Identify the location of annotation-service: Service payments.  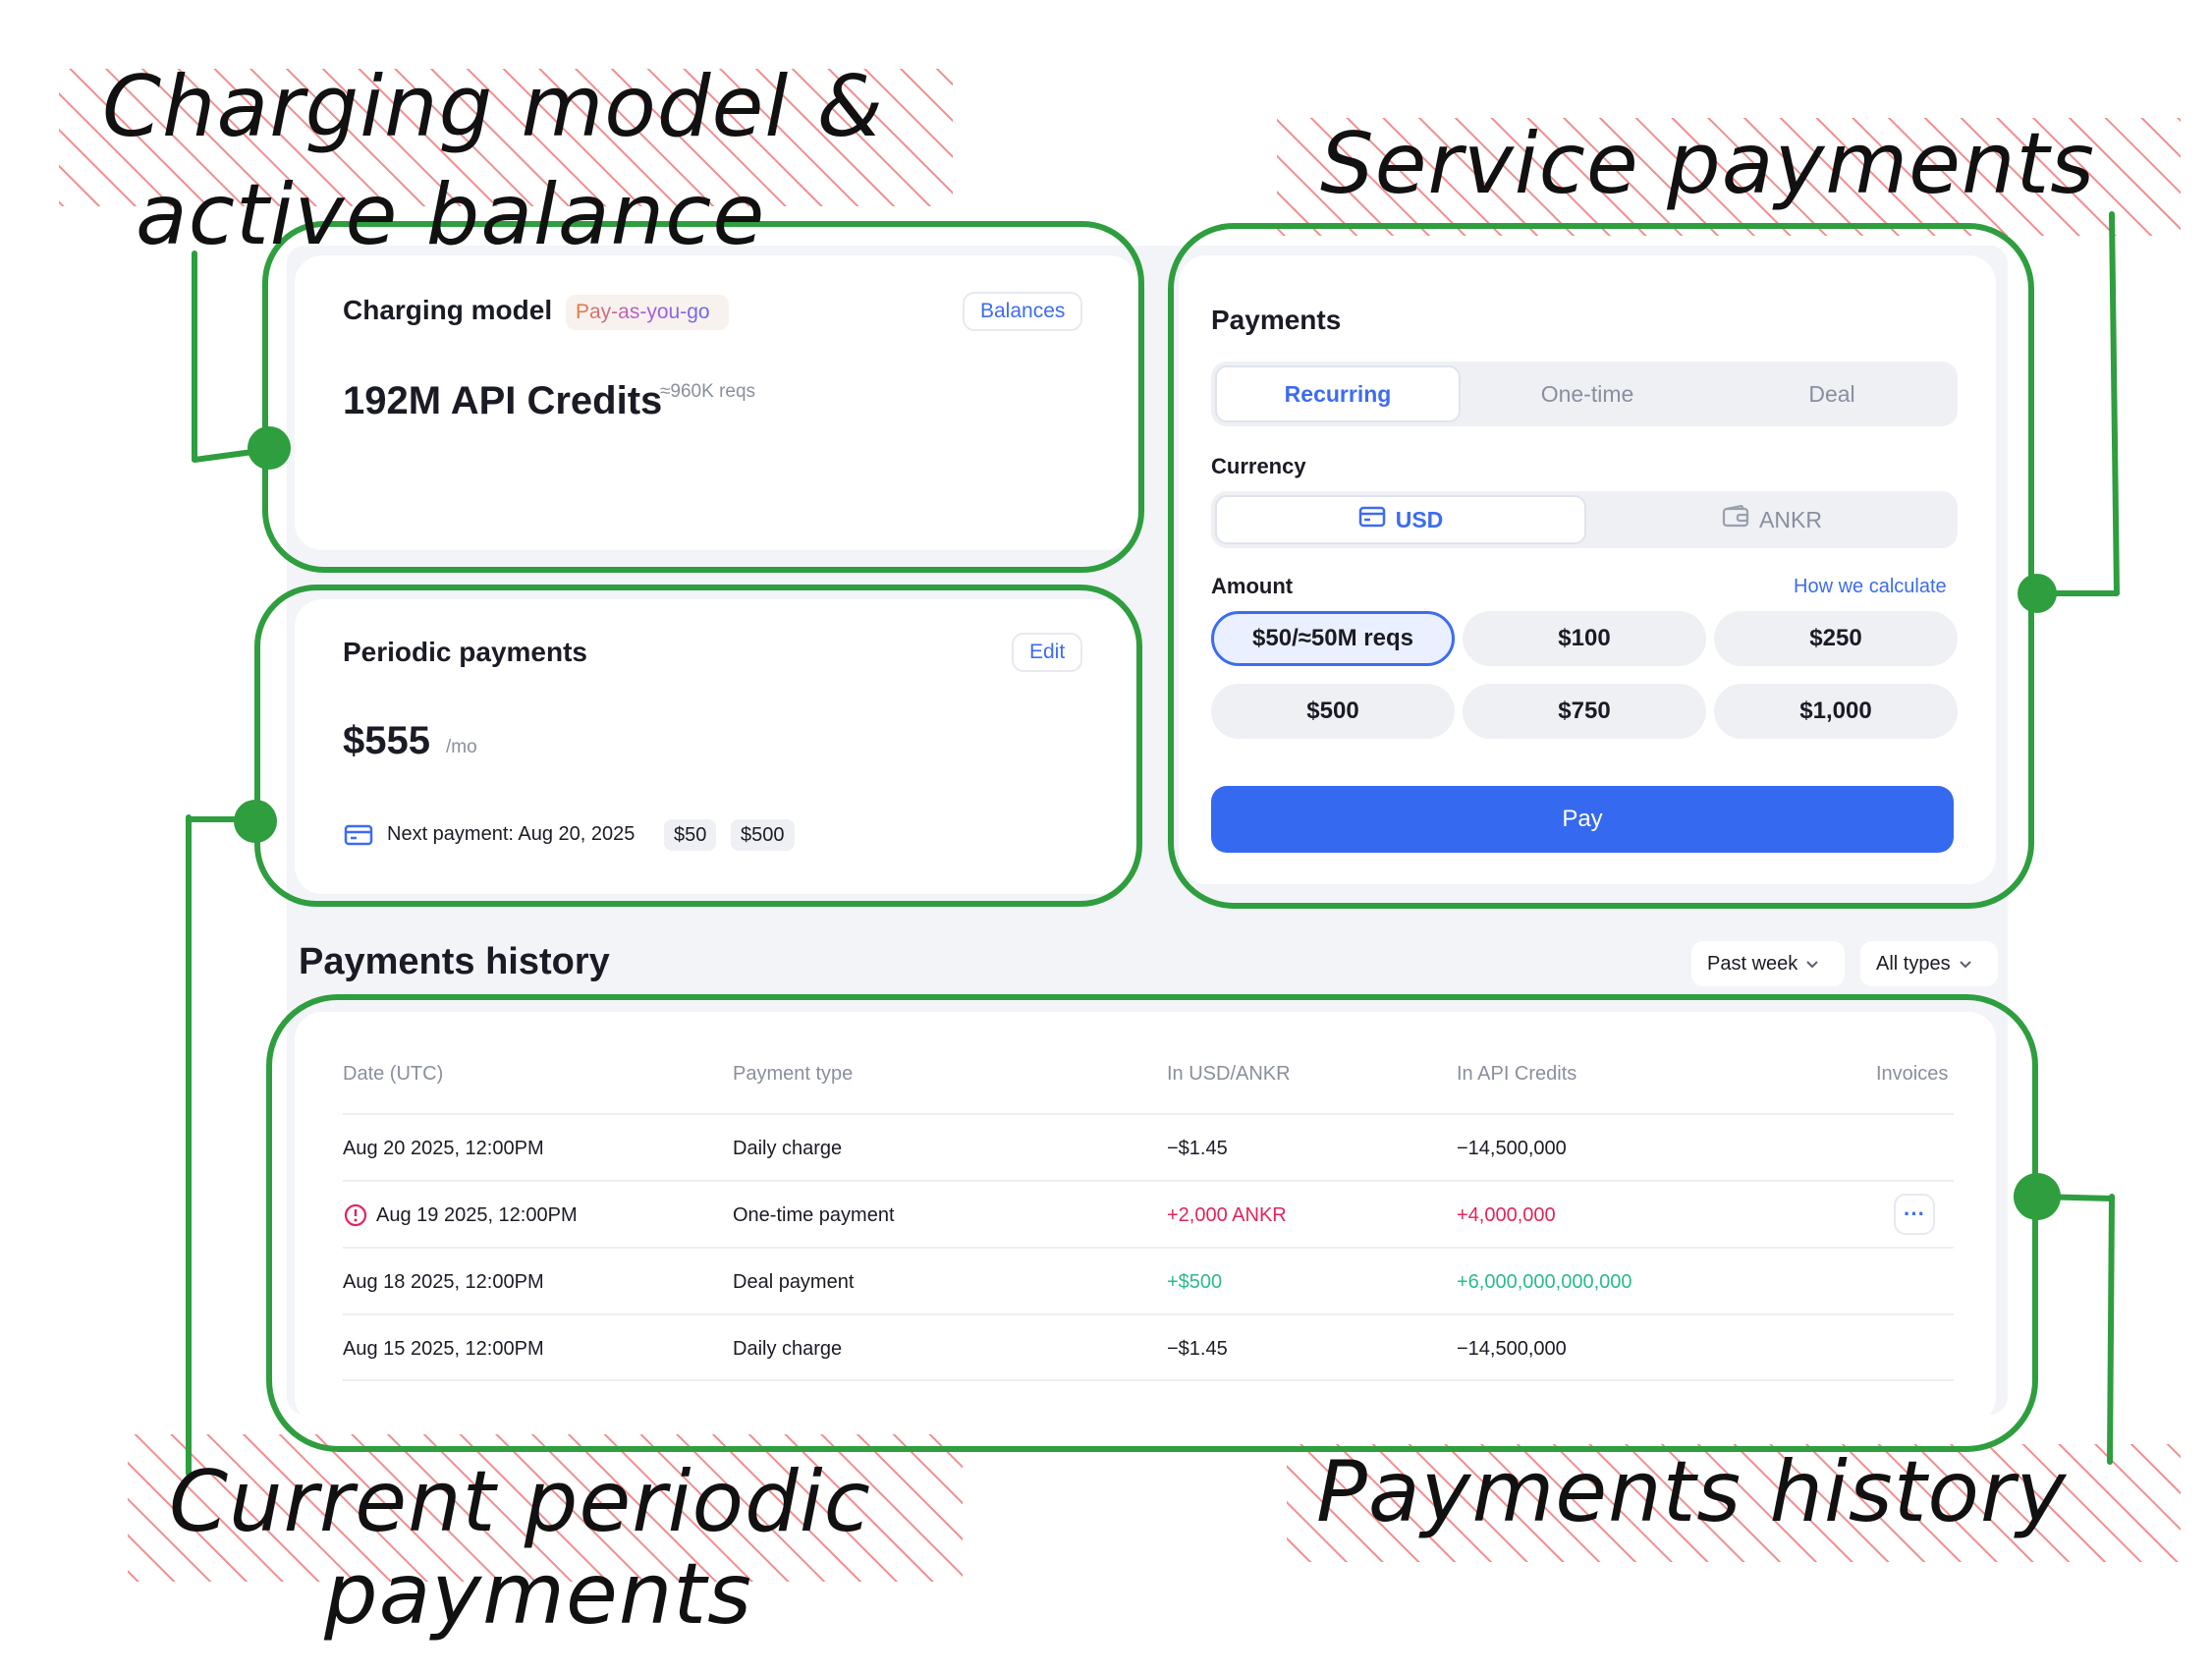
(1708, 164).